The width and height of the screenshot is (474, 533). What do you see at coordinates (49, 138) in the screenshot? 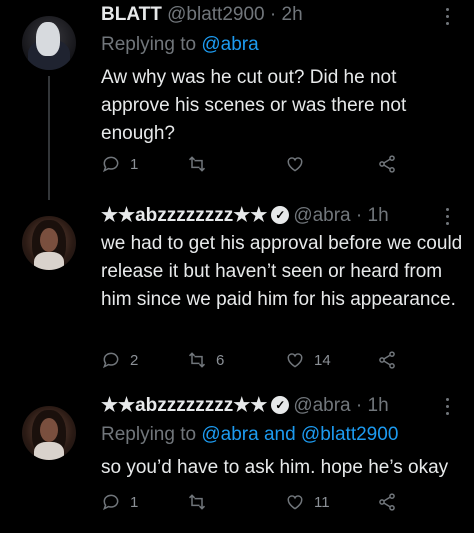
I see `thread-line` at bounding box center [49, 138].